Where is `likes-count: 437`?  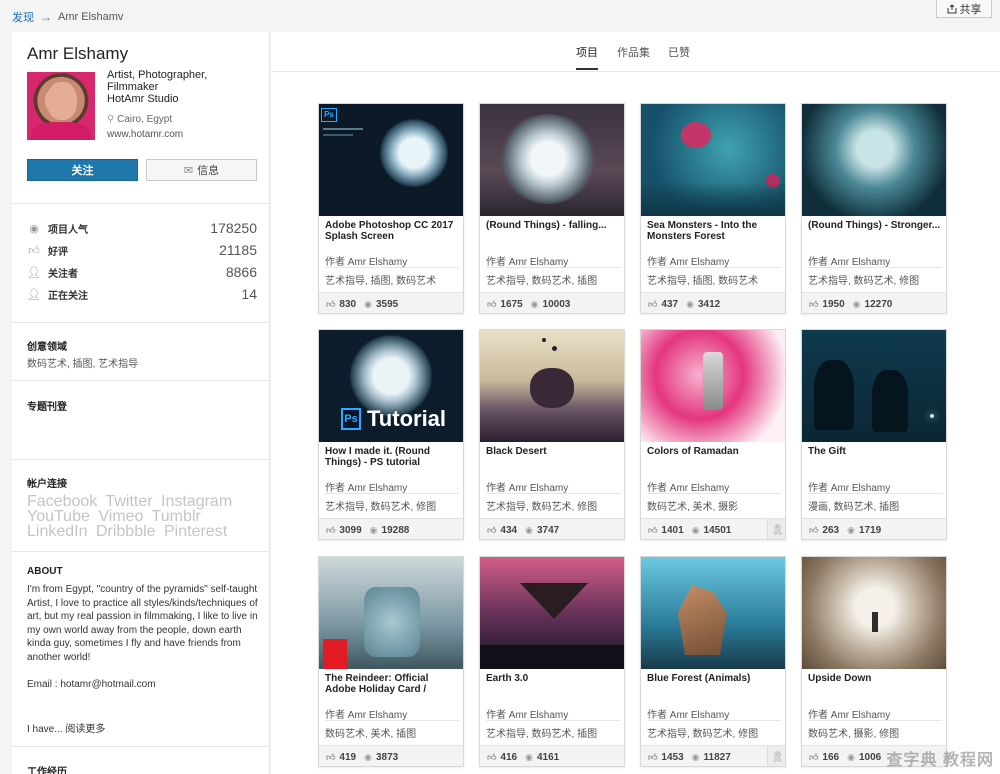 likes-count: 437 is located at coordinates (670, 304).